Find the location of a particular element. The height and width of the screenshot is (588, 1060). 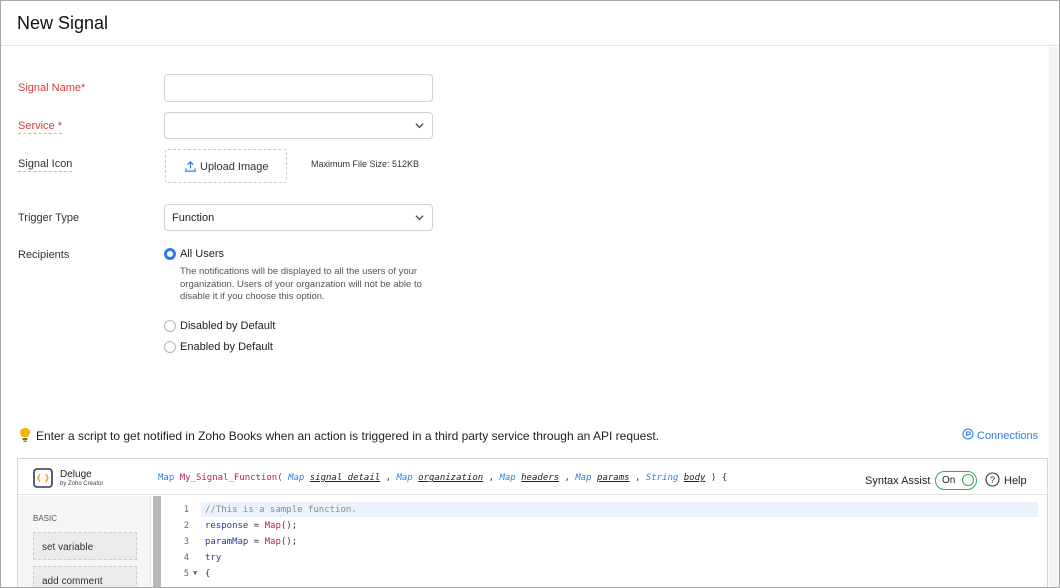

radio-all-users-label: All Users is located at coordinates (202, 254).